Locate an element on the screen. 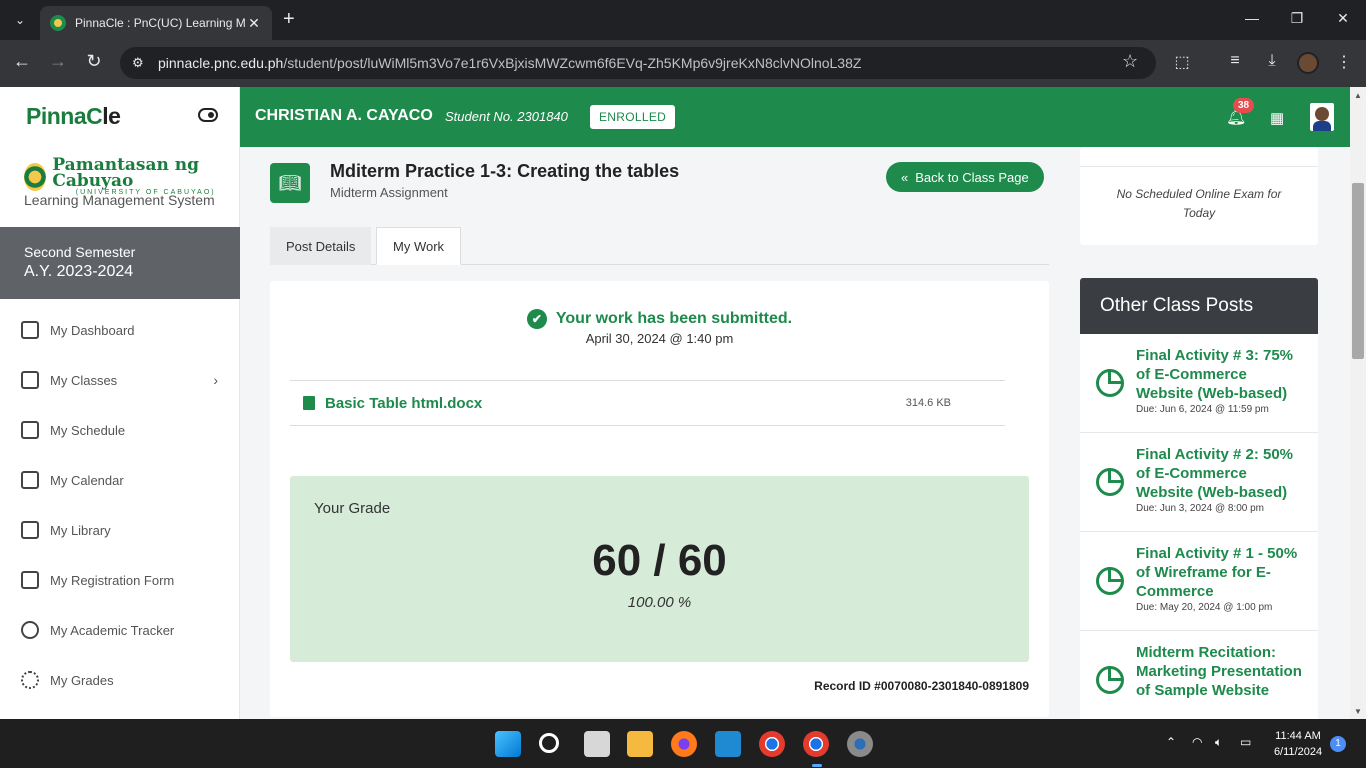 The width and height of the screenshot is (1366, 768). close-tab-icon: ✕ is located at coordinates (254, 23).